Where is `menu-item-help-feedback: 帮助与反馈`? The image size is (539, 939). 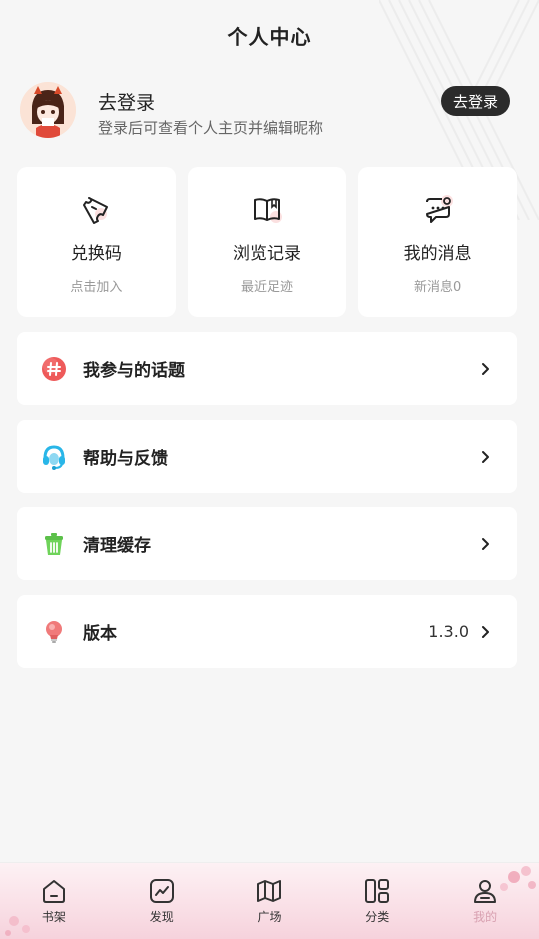
menu-item-help-feedback: 帮助与反馈 is located at coordinates (267, 456).